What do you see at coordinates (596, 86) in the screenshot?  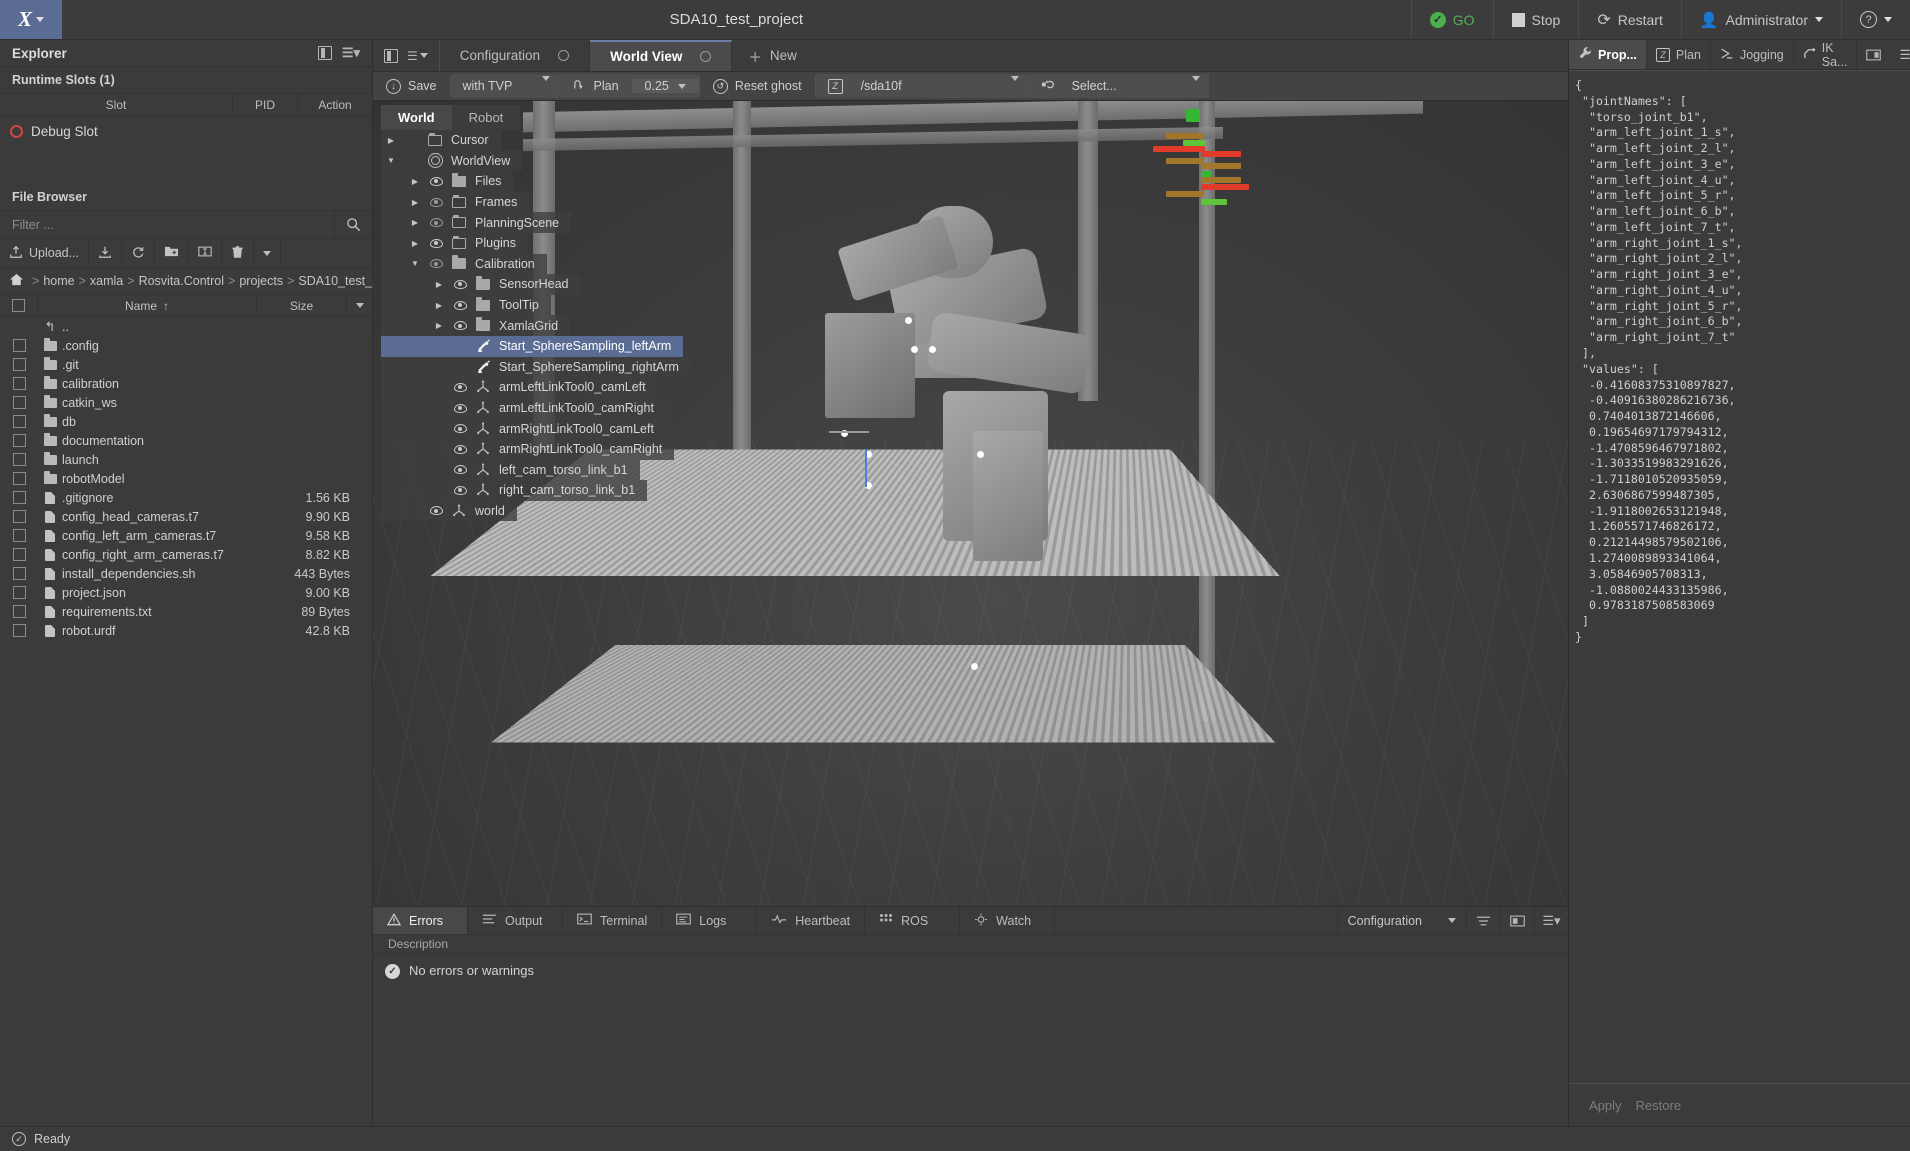 I see `plan-button: Plan` at bounding box center [596, 86].